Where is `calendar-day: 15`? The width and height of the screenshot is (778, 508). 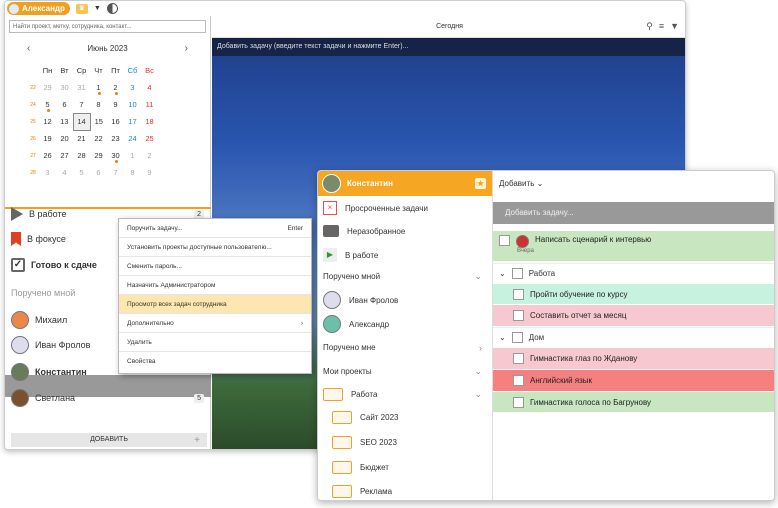
calendar-day: 15 is located at coordinates (98, 121).